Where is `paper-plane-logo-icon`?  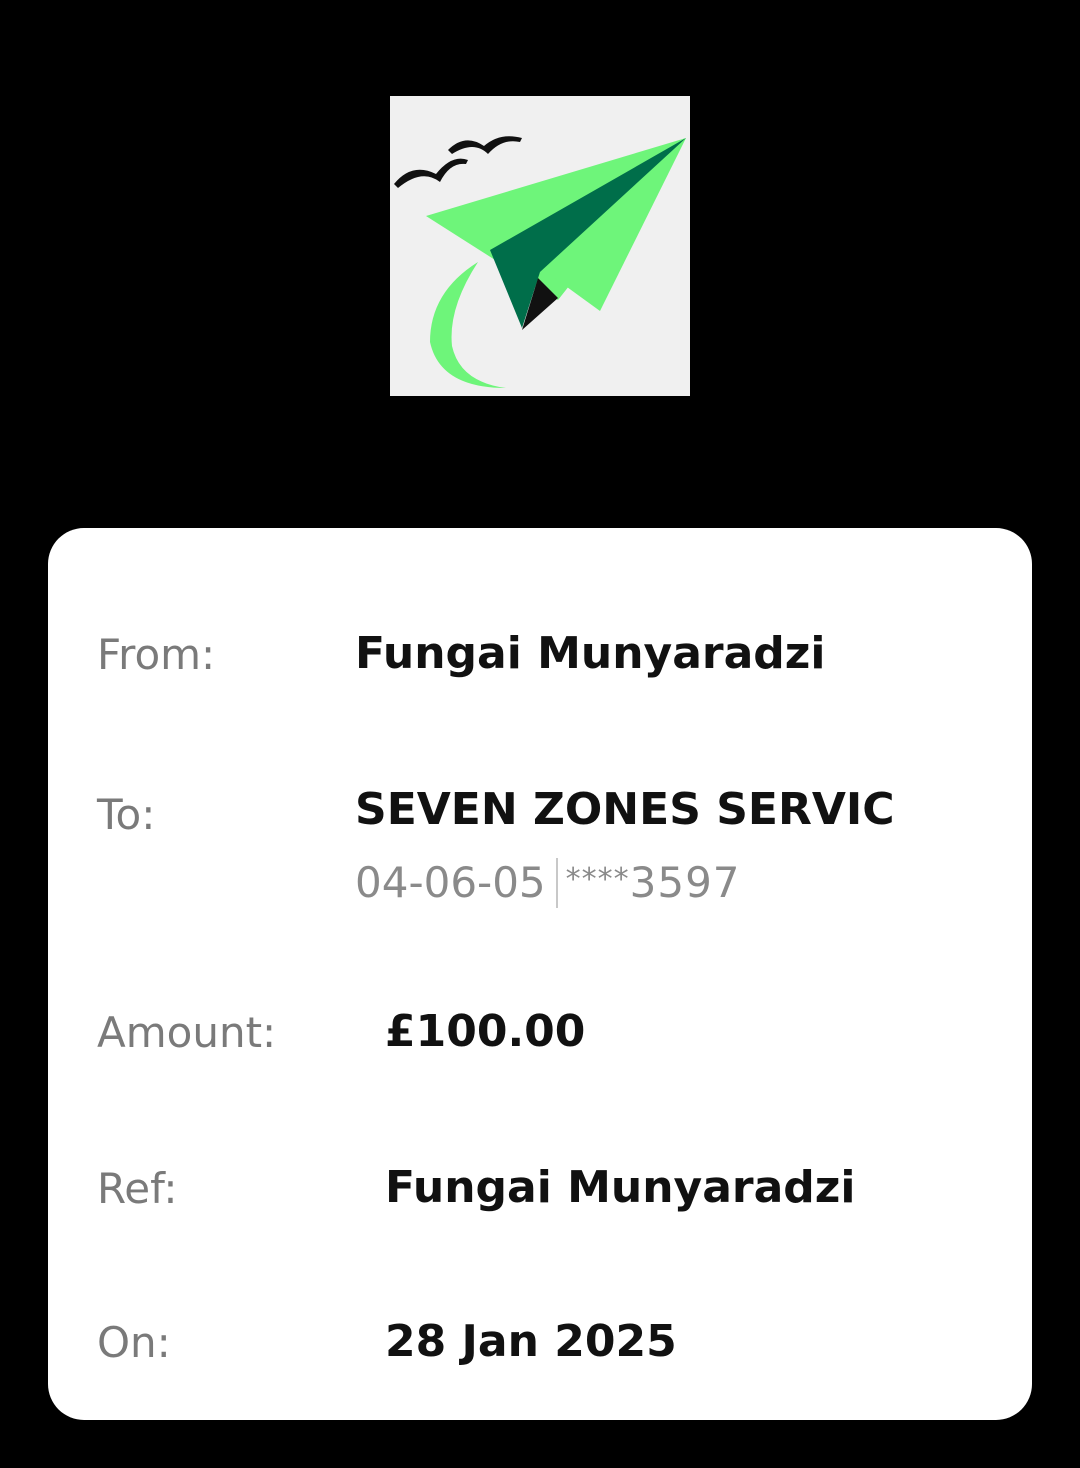 paper-plane-logo-icon is located at coordinates (540, 246).